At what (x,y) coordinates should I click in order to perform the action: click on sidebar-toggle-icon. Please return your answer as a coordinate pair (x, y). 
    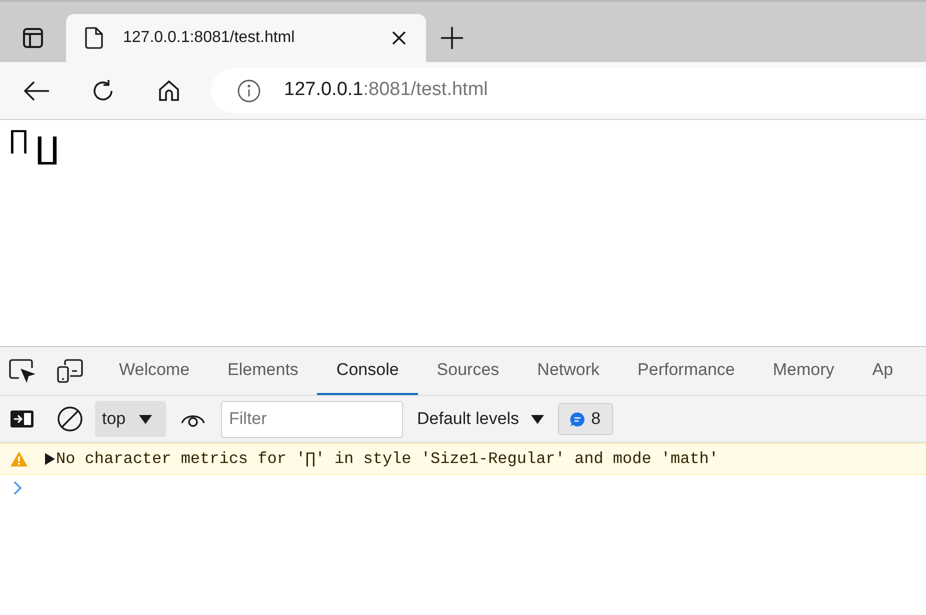
    Looking at the image, I should click on (22, 419).